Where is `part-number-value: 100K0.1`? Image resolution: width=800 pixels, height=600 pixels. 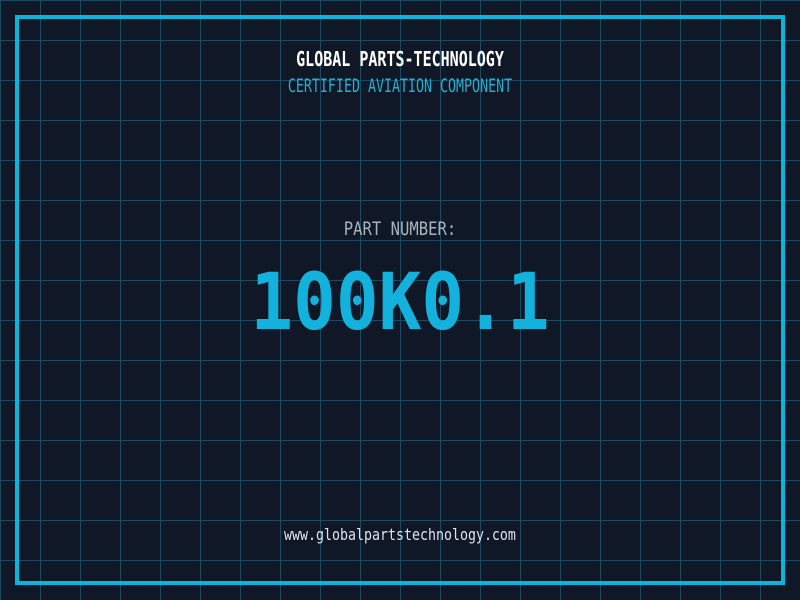
part-number-value: 100K0.1 is located at coordinates (400, 303).